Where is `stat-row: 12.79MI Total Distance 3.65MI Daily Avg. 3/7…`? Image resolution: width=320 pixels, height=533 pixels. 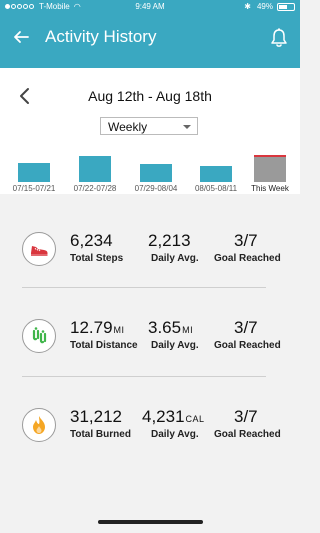
stat-row: 12.79MI Total Distance 3.65MI Daily Avg. 3/7… is located at coordinates (150, 343).